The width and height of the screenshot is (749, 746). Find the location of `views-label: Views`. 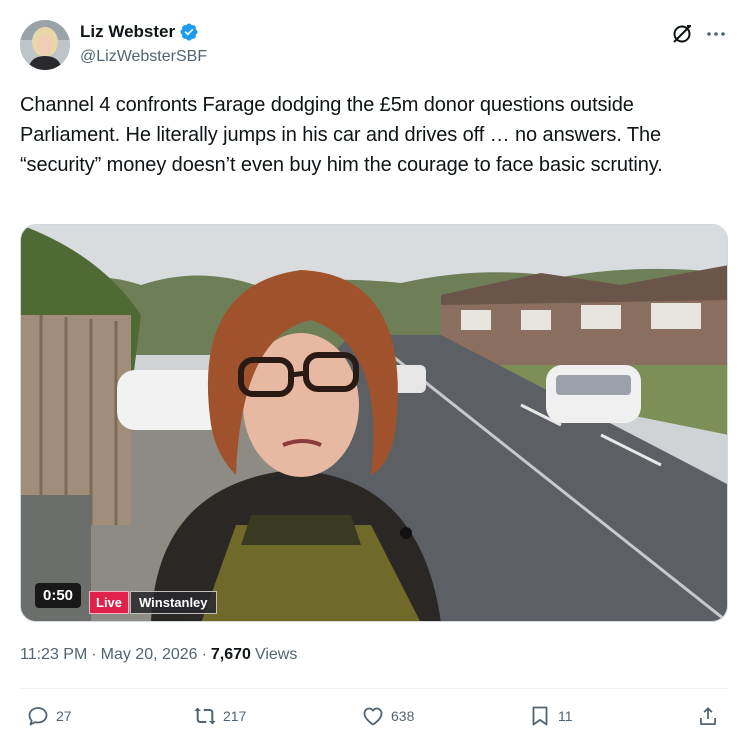

views-label: Views is located at coordinates (276, 654).